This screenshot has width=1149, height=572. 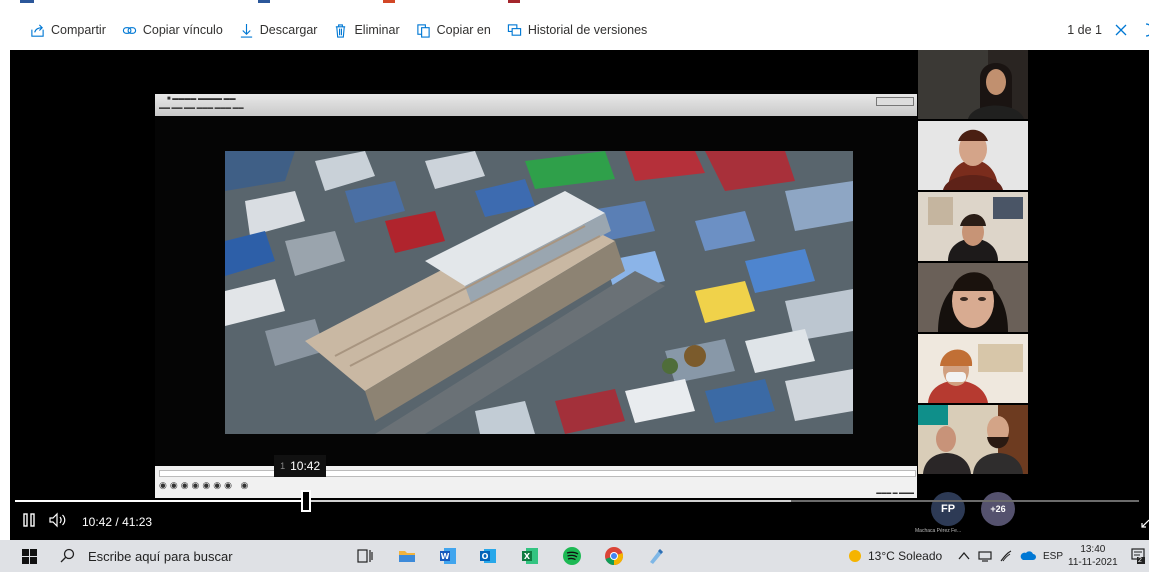 I want to click on media-player-window-bar: ■ ▬▬▬▬ ▬▬▬▬ ▬▬ ▬▬ ▬▬ ▬▬ ▬▬▬ ▬▬▬ ▬▬, so click(x=536, y=105).